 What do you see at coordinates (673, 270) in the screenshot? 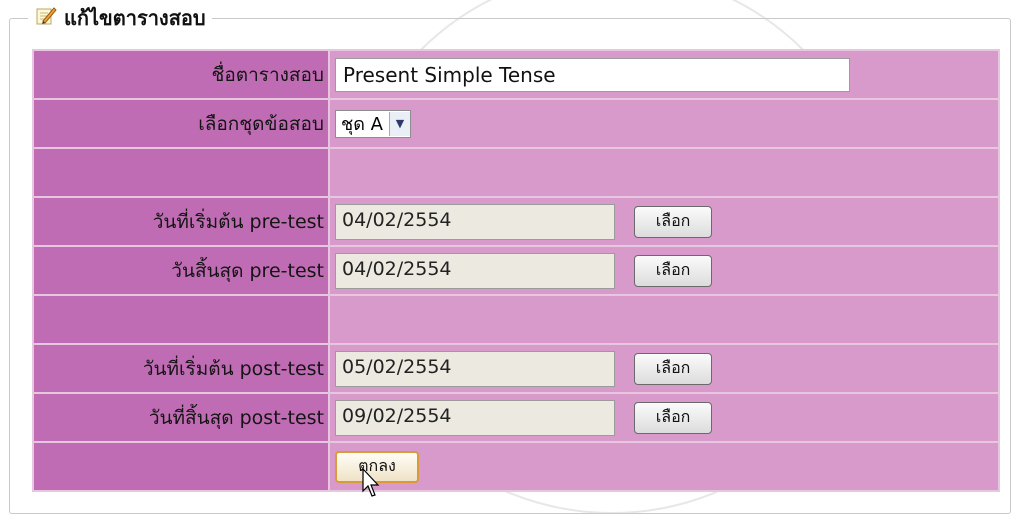
I see `pre-end-pick-button: เลือก` at bounding box center [673, 270].